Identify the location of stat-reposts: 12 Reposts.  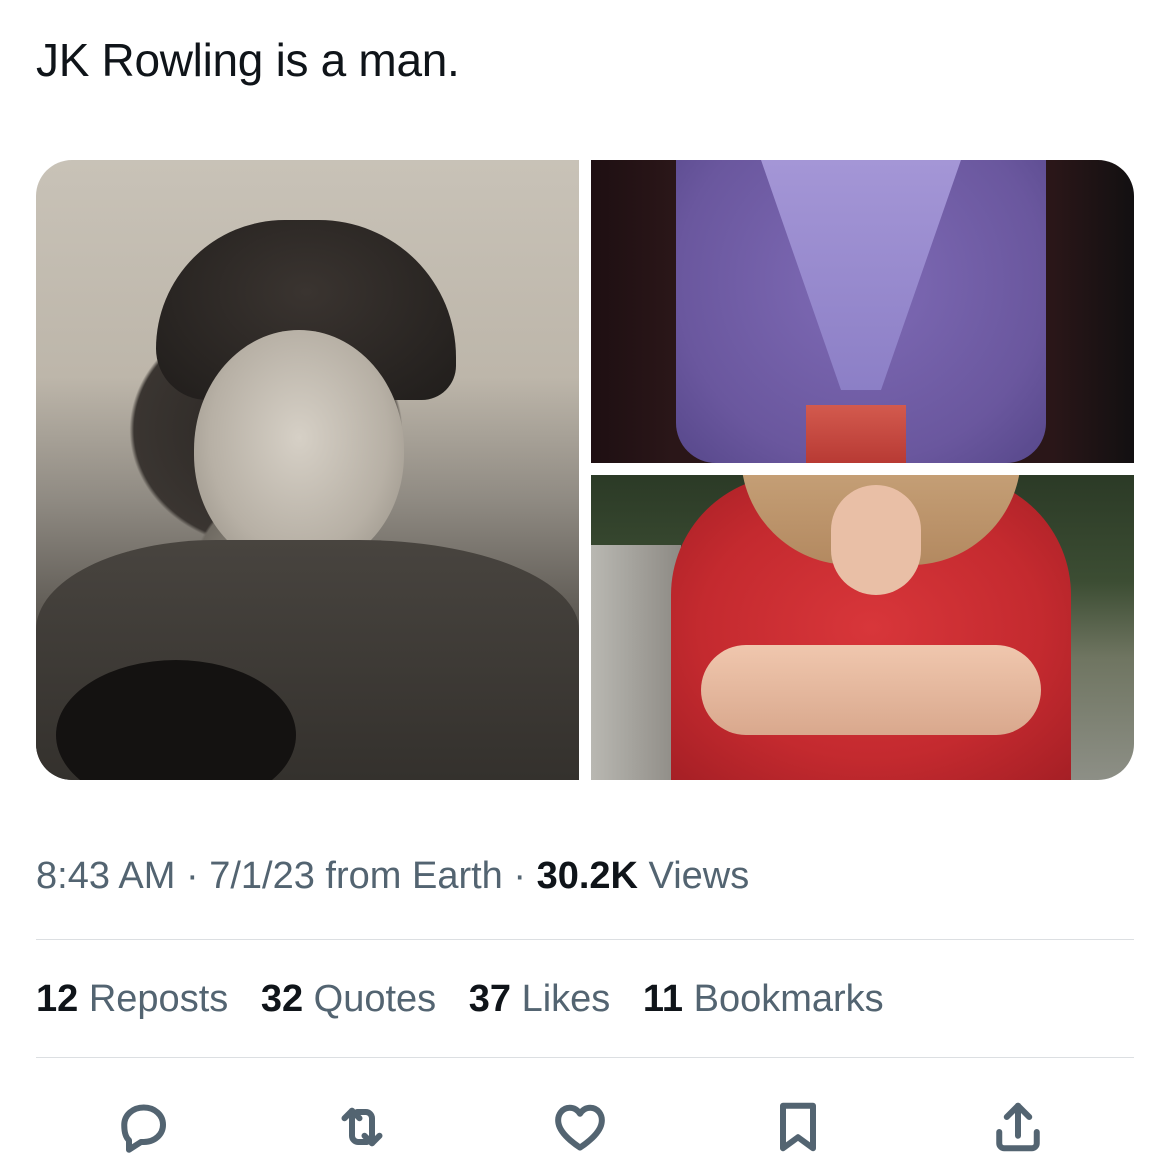
(132, 999).